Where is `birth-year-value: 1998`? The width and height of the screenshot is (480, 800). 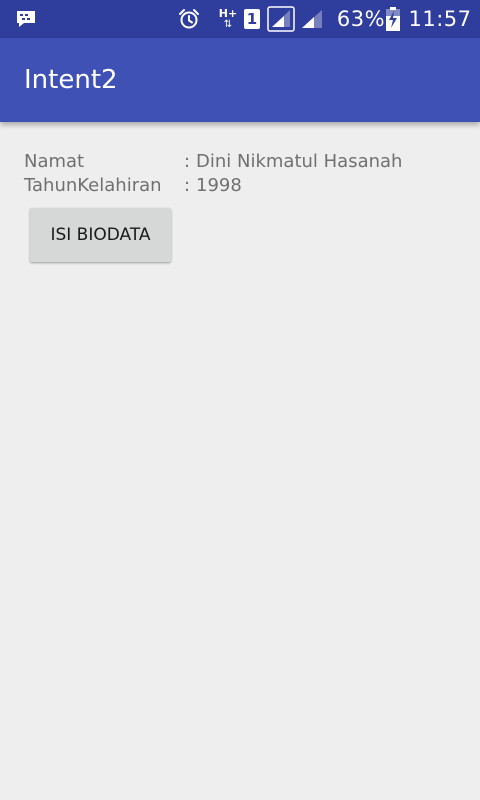
birth-year-value: 1998 is located at coordinates (219, 185).